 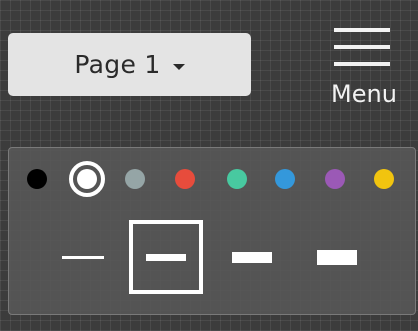 I want to click on color-swatch-green, so click(x=237, y=179).